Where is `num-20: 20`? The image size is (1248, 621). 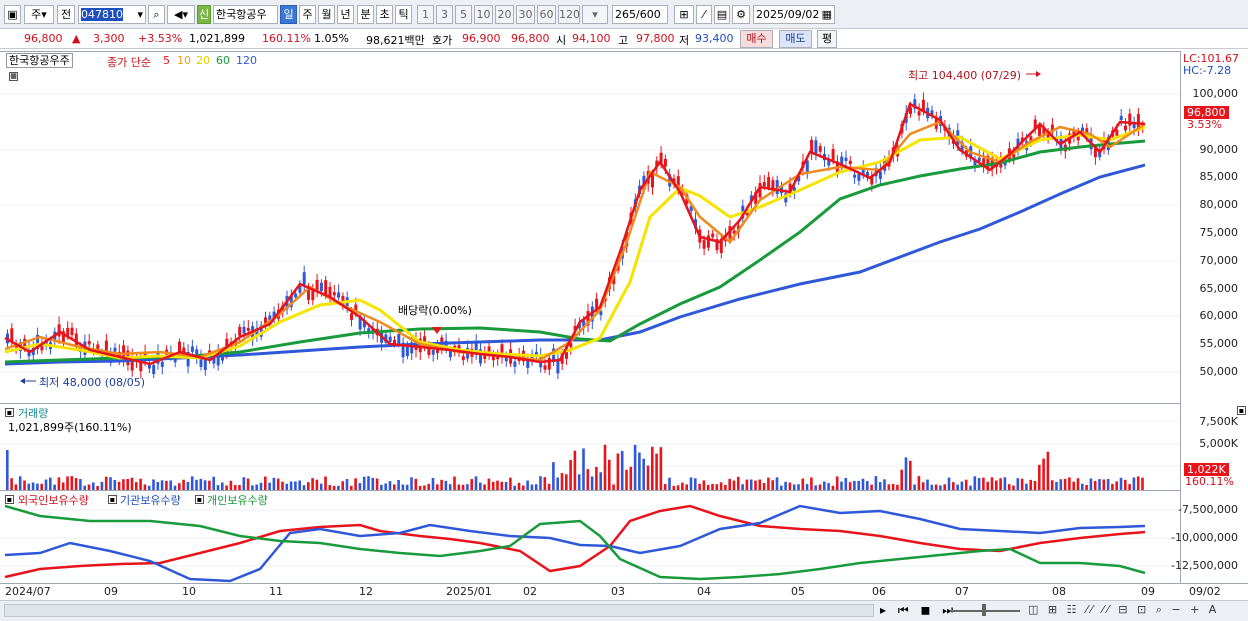 num-20: 20 is located at coordinates (504, 14).